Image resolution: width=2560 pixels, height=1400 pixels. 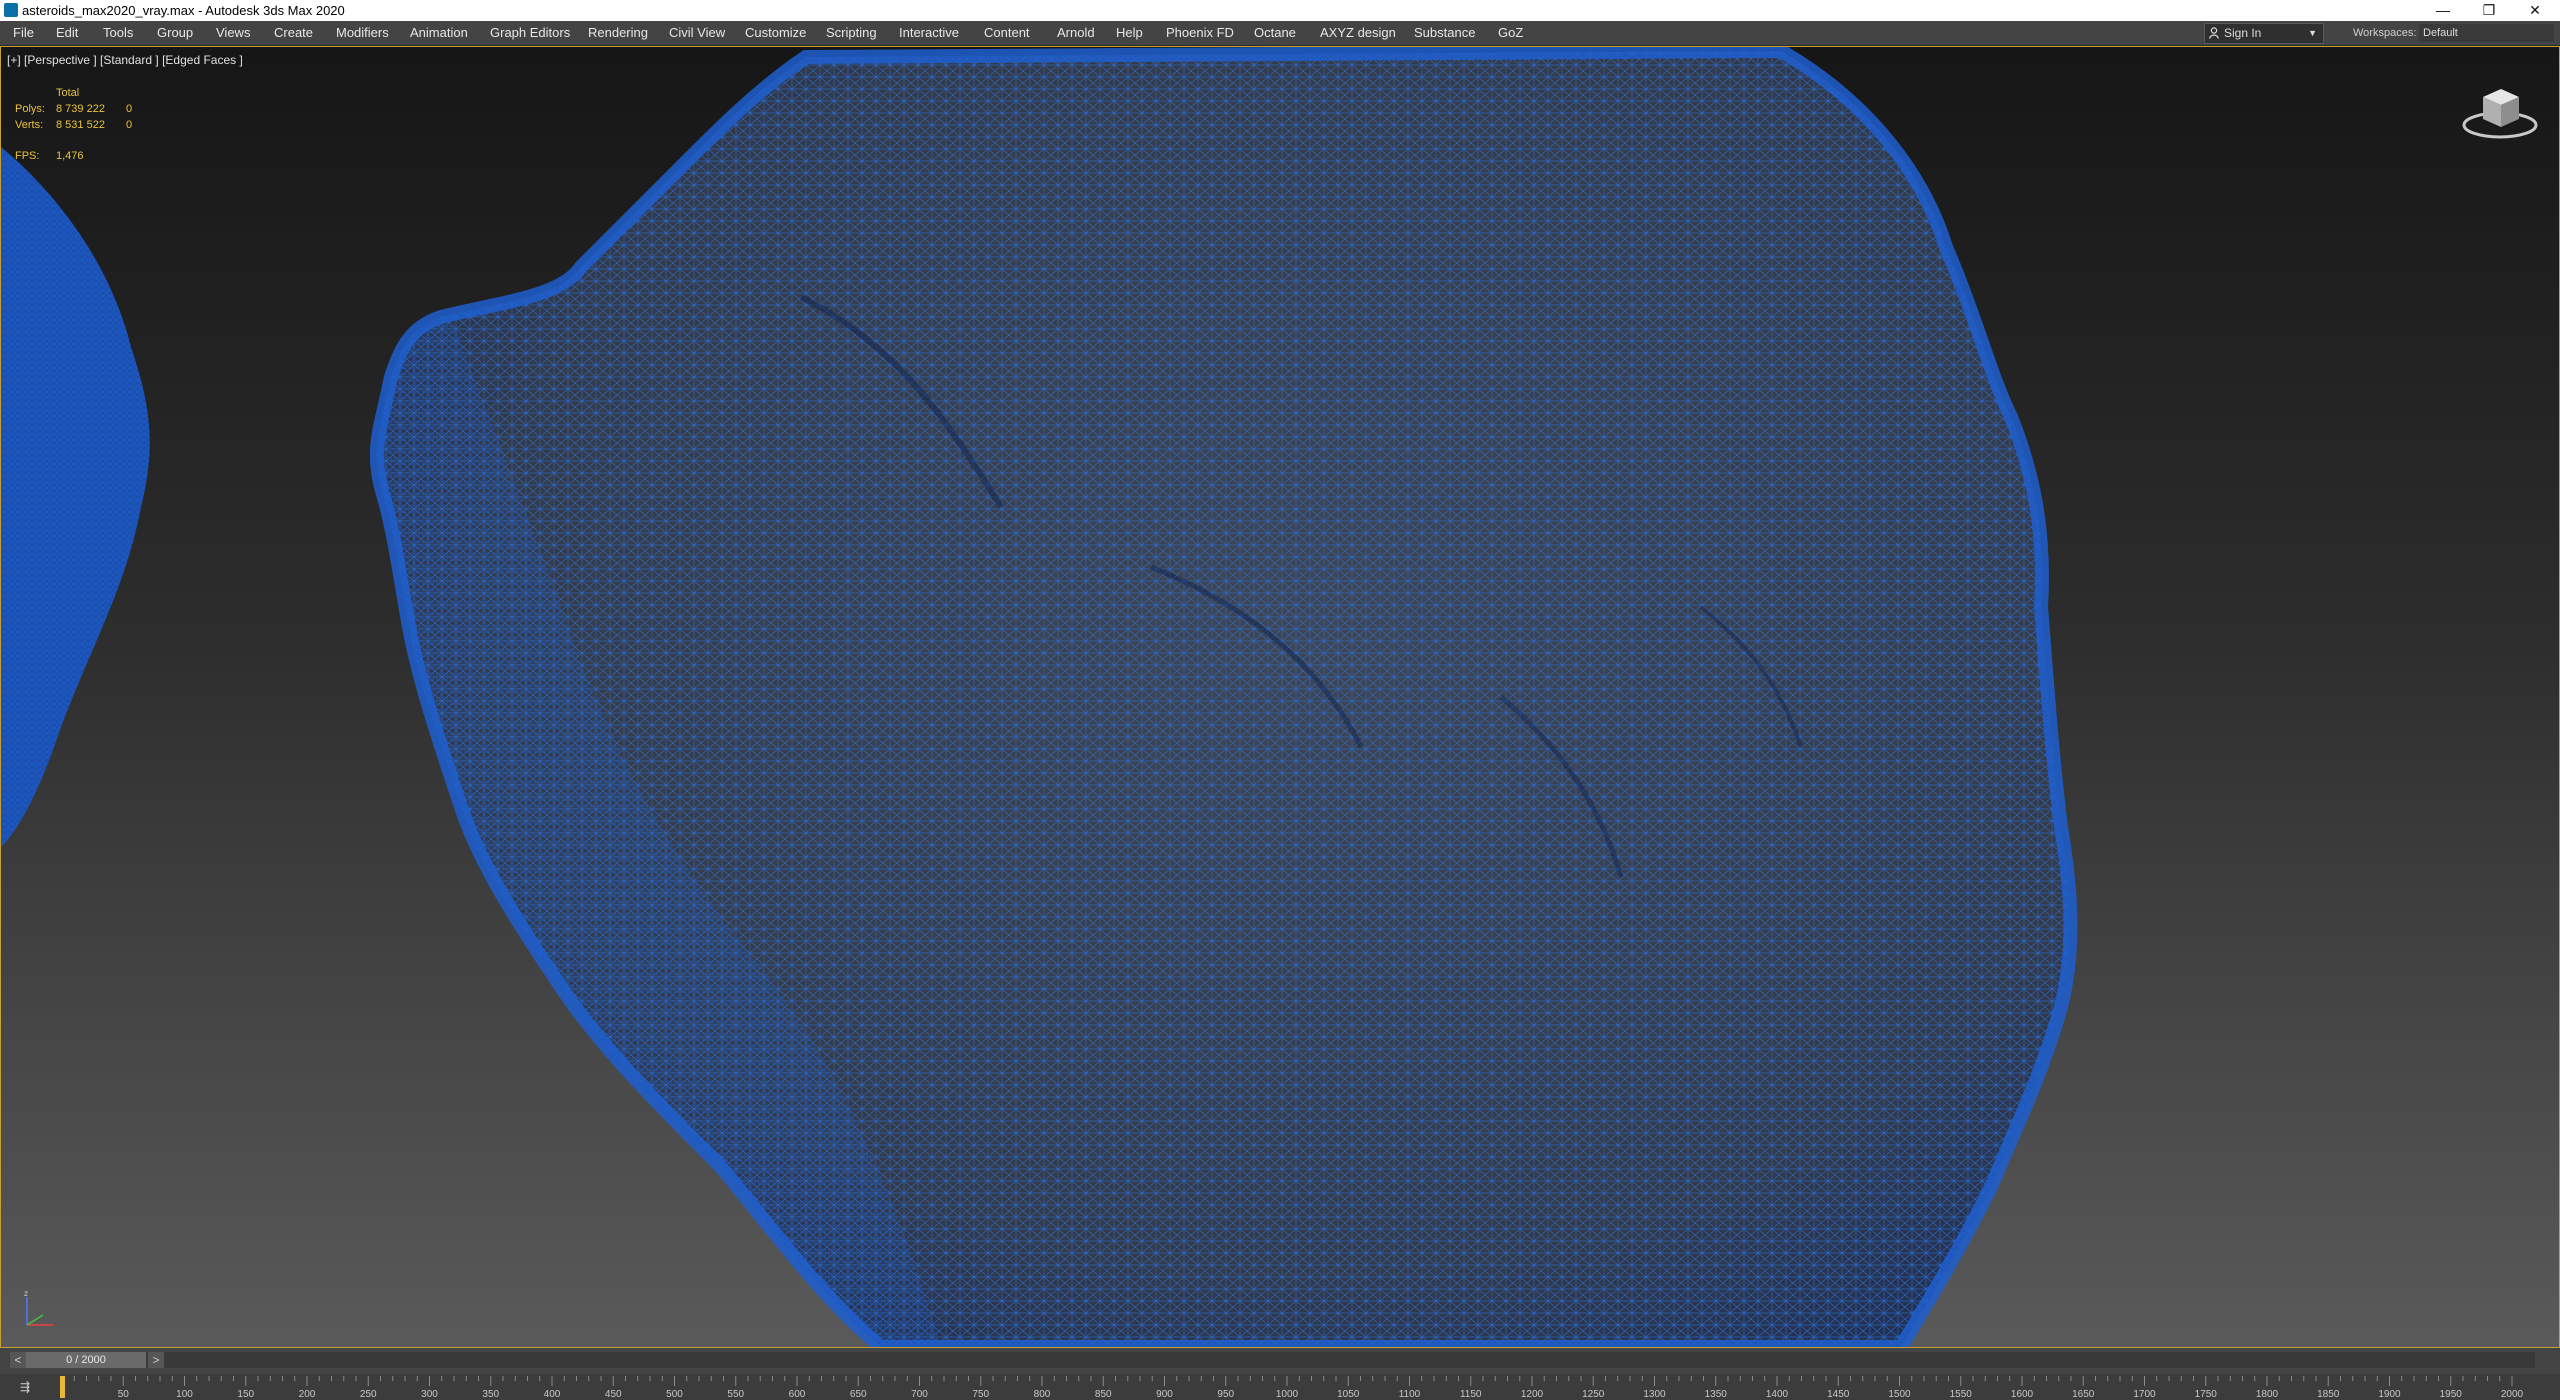 What do you see at coordinates (2206, 1394) in the screenshot?
I see `tick-label: 1750` at bounding box center [2206, 1394].